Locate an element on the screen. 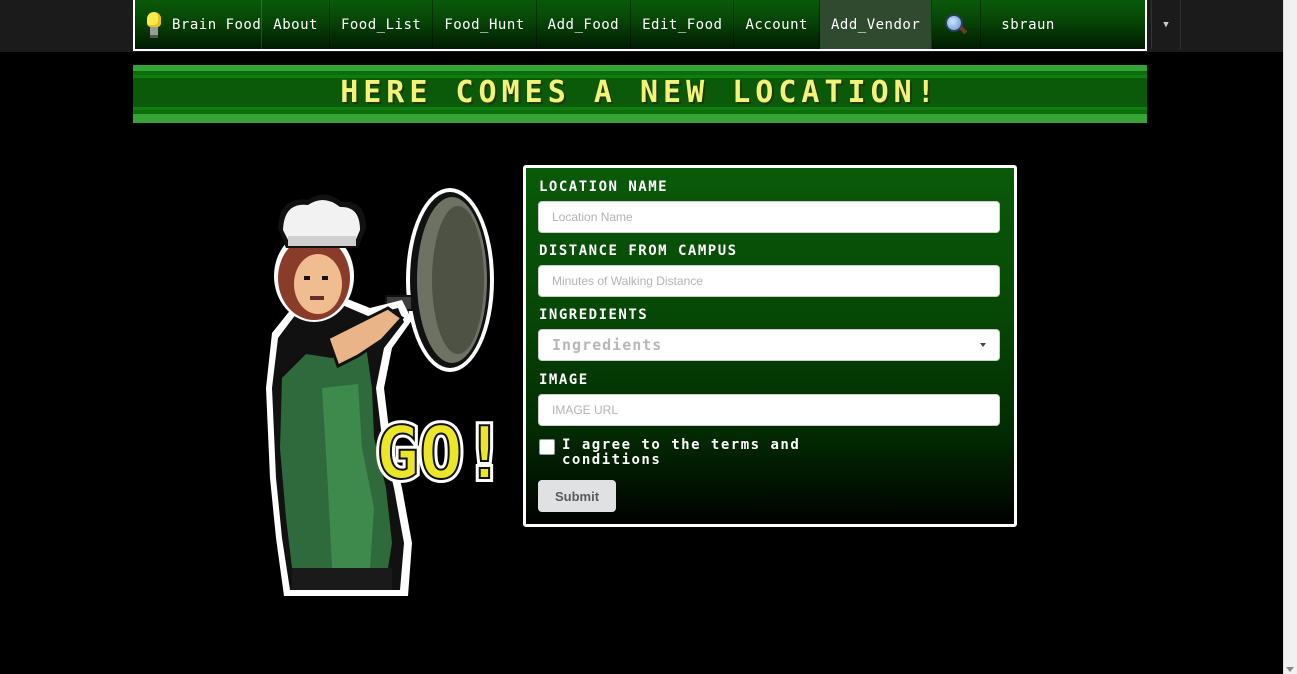 The height and width of the screenshot is (674, 1297). nav-item-account: Account is located at coordinates (777, 24).